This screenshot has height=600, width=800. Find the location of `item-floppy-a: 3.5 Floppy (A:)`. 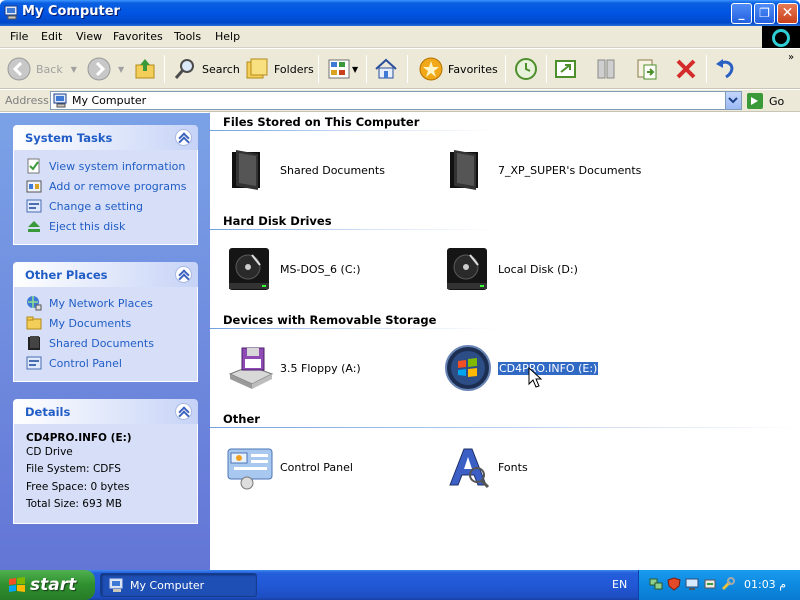

item-floppy-a: 3.5 Floppy (A:) is located at coordinates (293, 368).